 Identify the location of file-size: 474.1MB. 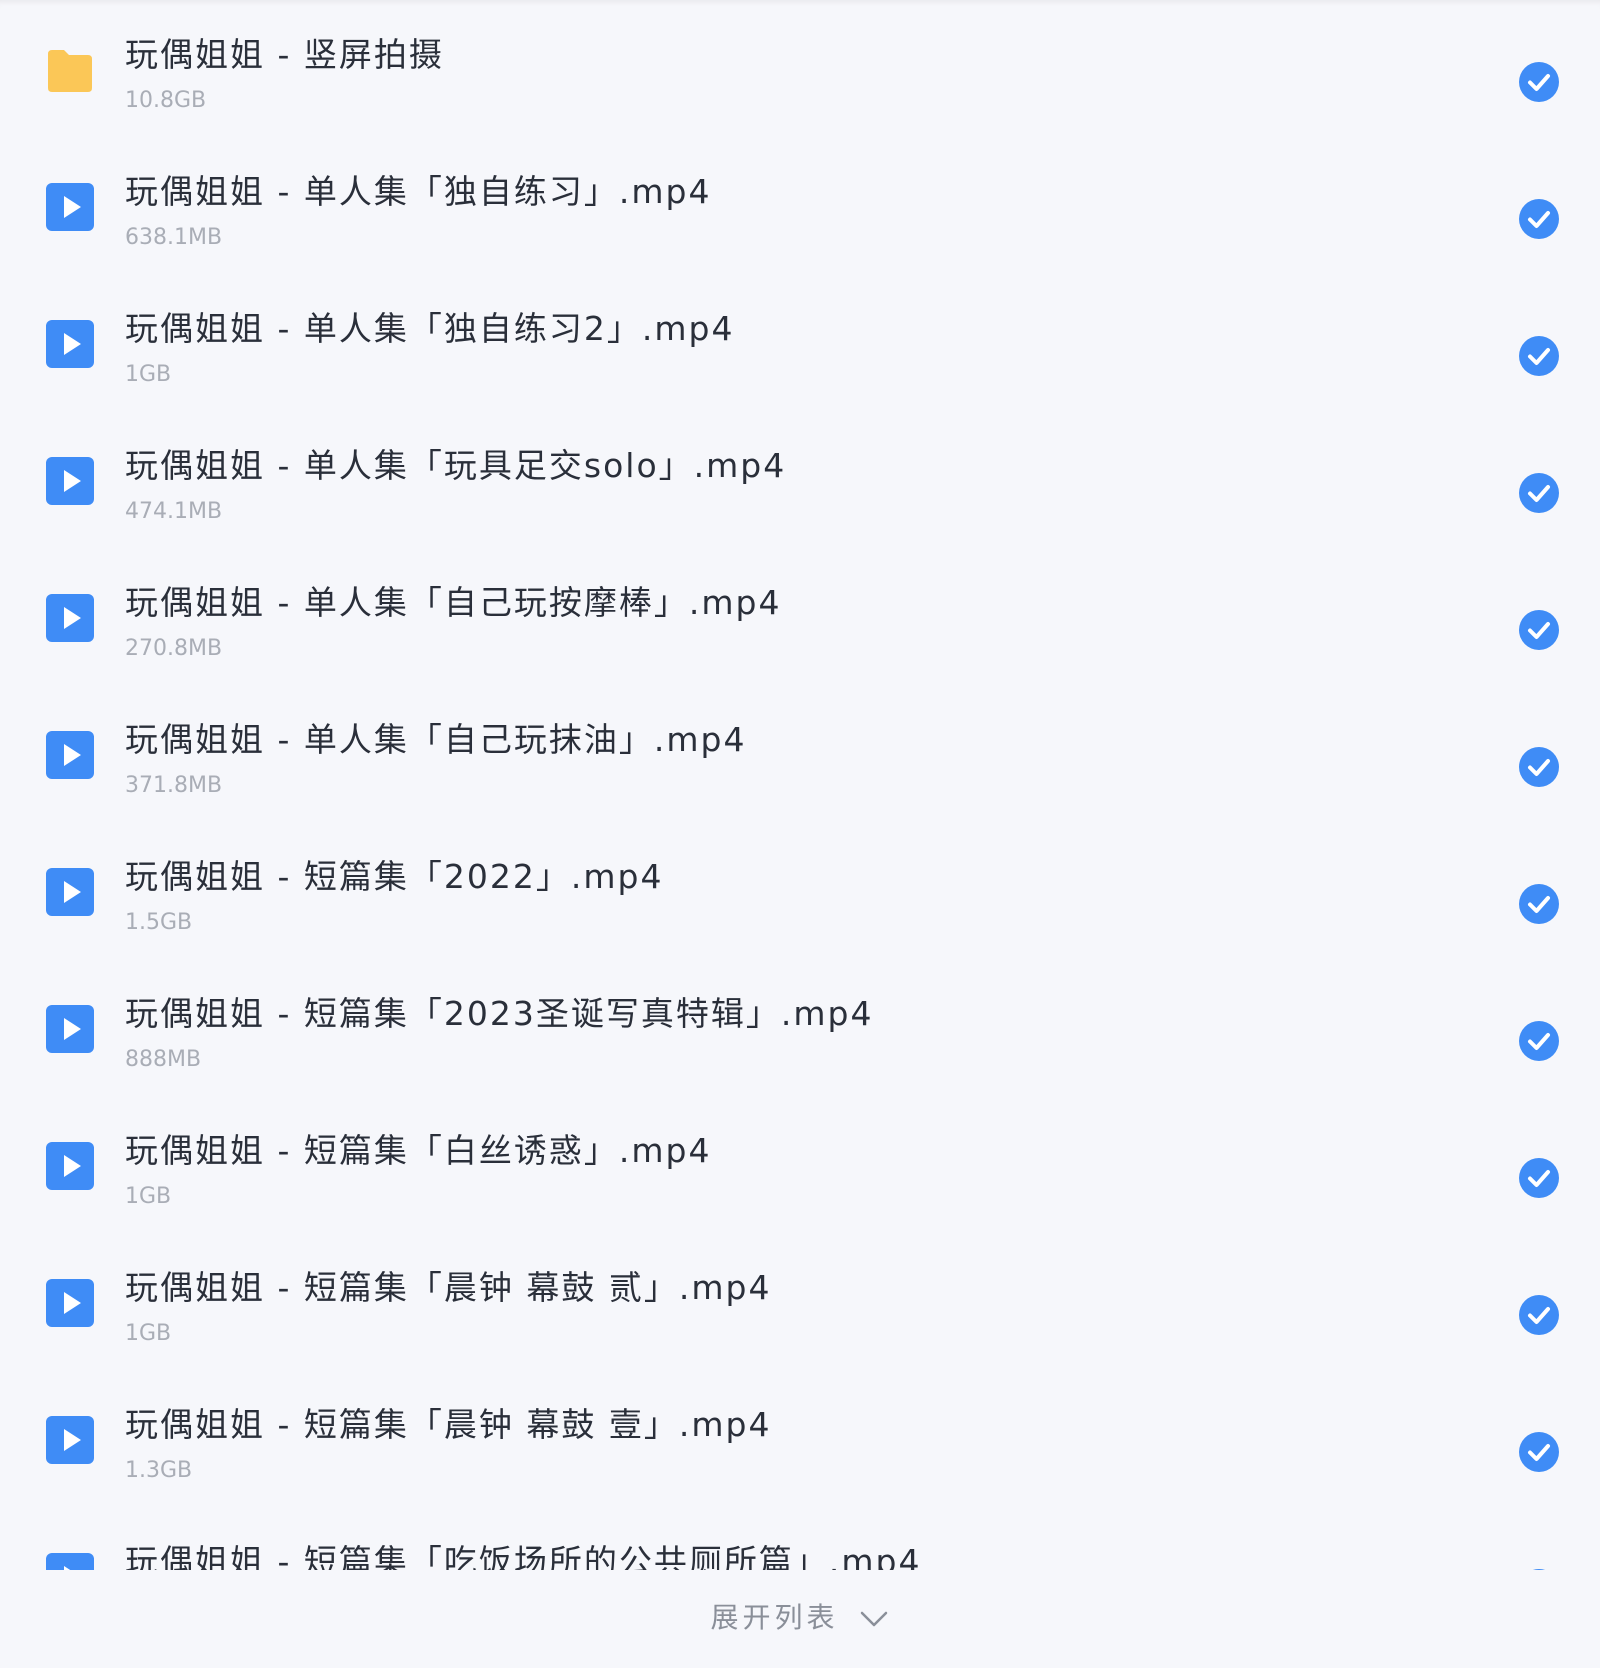
(174, 511).